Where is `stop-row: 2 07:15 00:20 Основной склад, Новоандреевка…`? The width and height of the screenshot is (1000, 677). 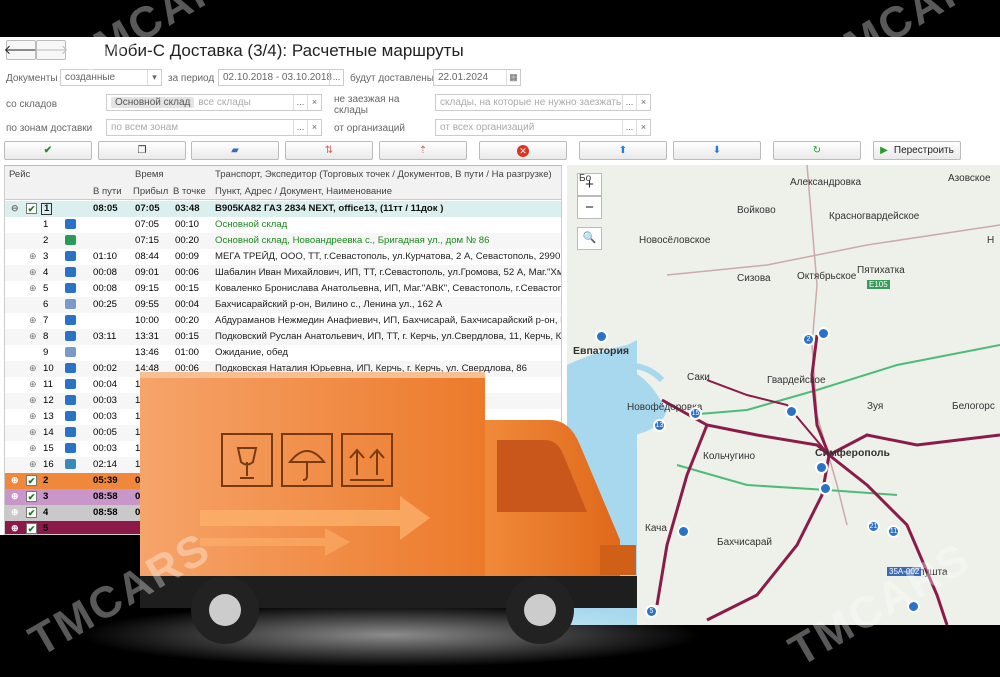
stop-row: 2 07:15 00:20 Основной склад, Новоандреевка… is located at coordinates (283, 241).